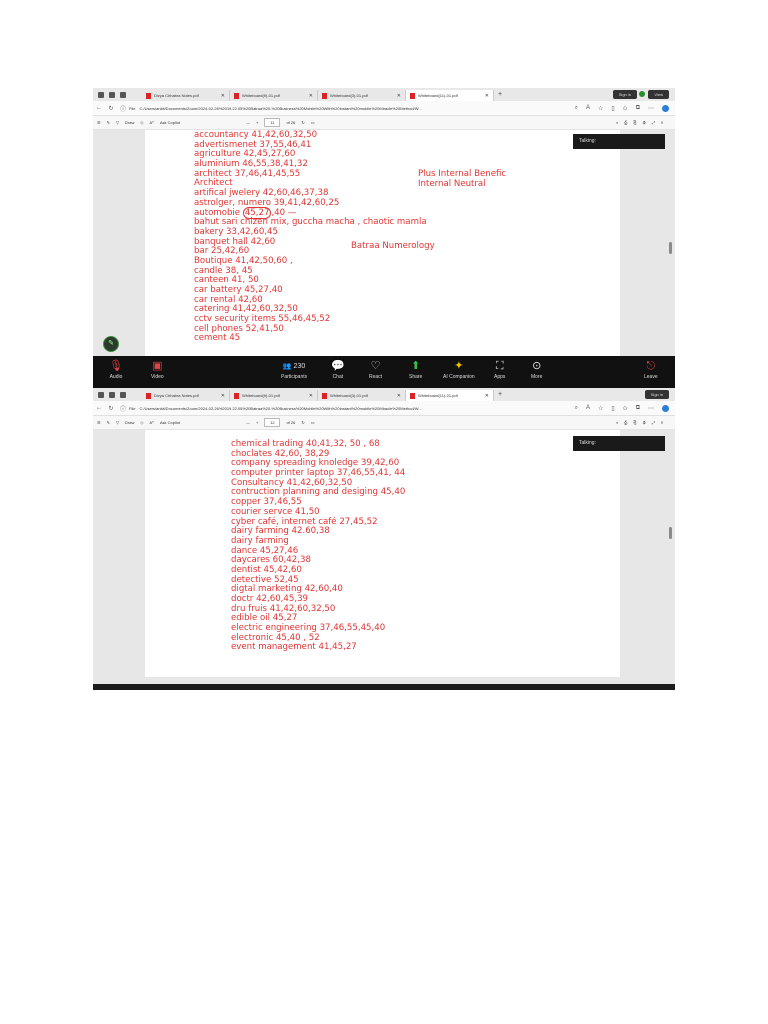 Image resolution: width=768 pixels, height=1024 pixels. What do you see at coordinates (459, 370) in the screenshot?
I see `ai-companion-button: ✦ AI Companion` at bounding box center [459, 370].